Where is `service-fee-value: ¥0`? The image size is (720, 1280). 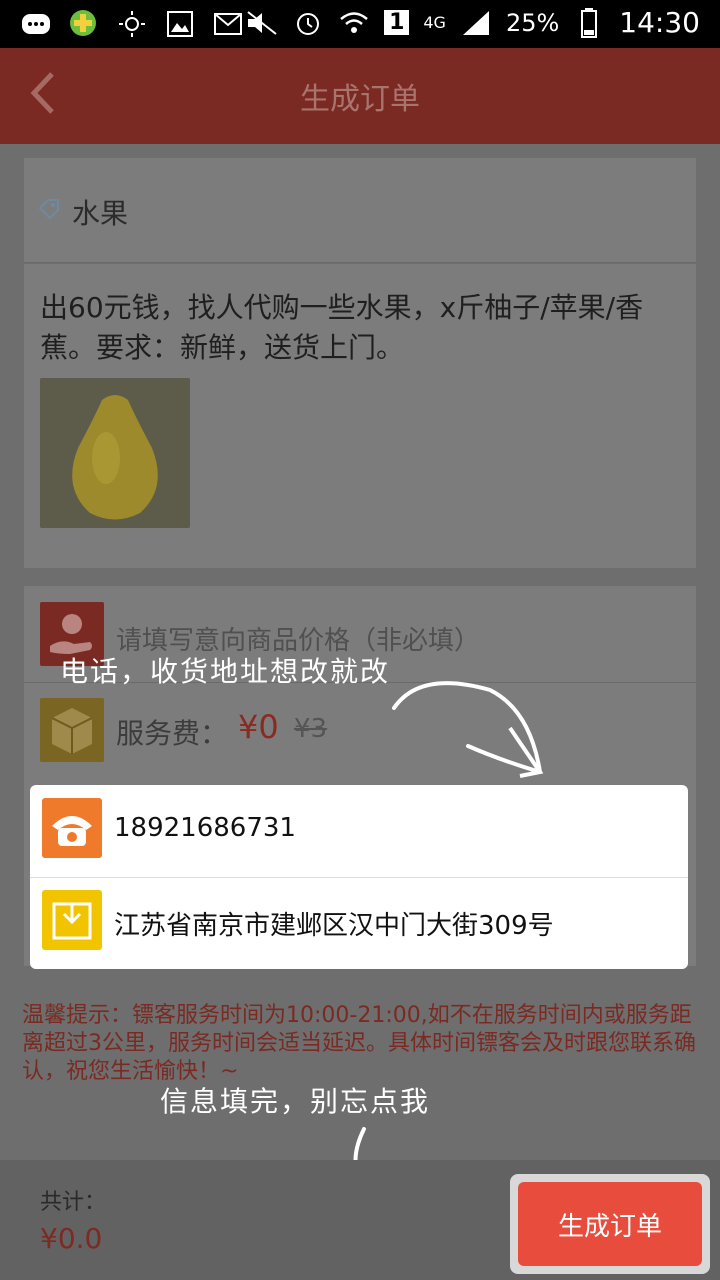
service-fee-value: ¥0 is located at coordinates (258, 727).